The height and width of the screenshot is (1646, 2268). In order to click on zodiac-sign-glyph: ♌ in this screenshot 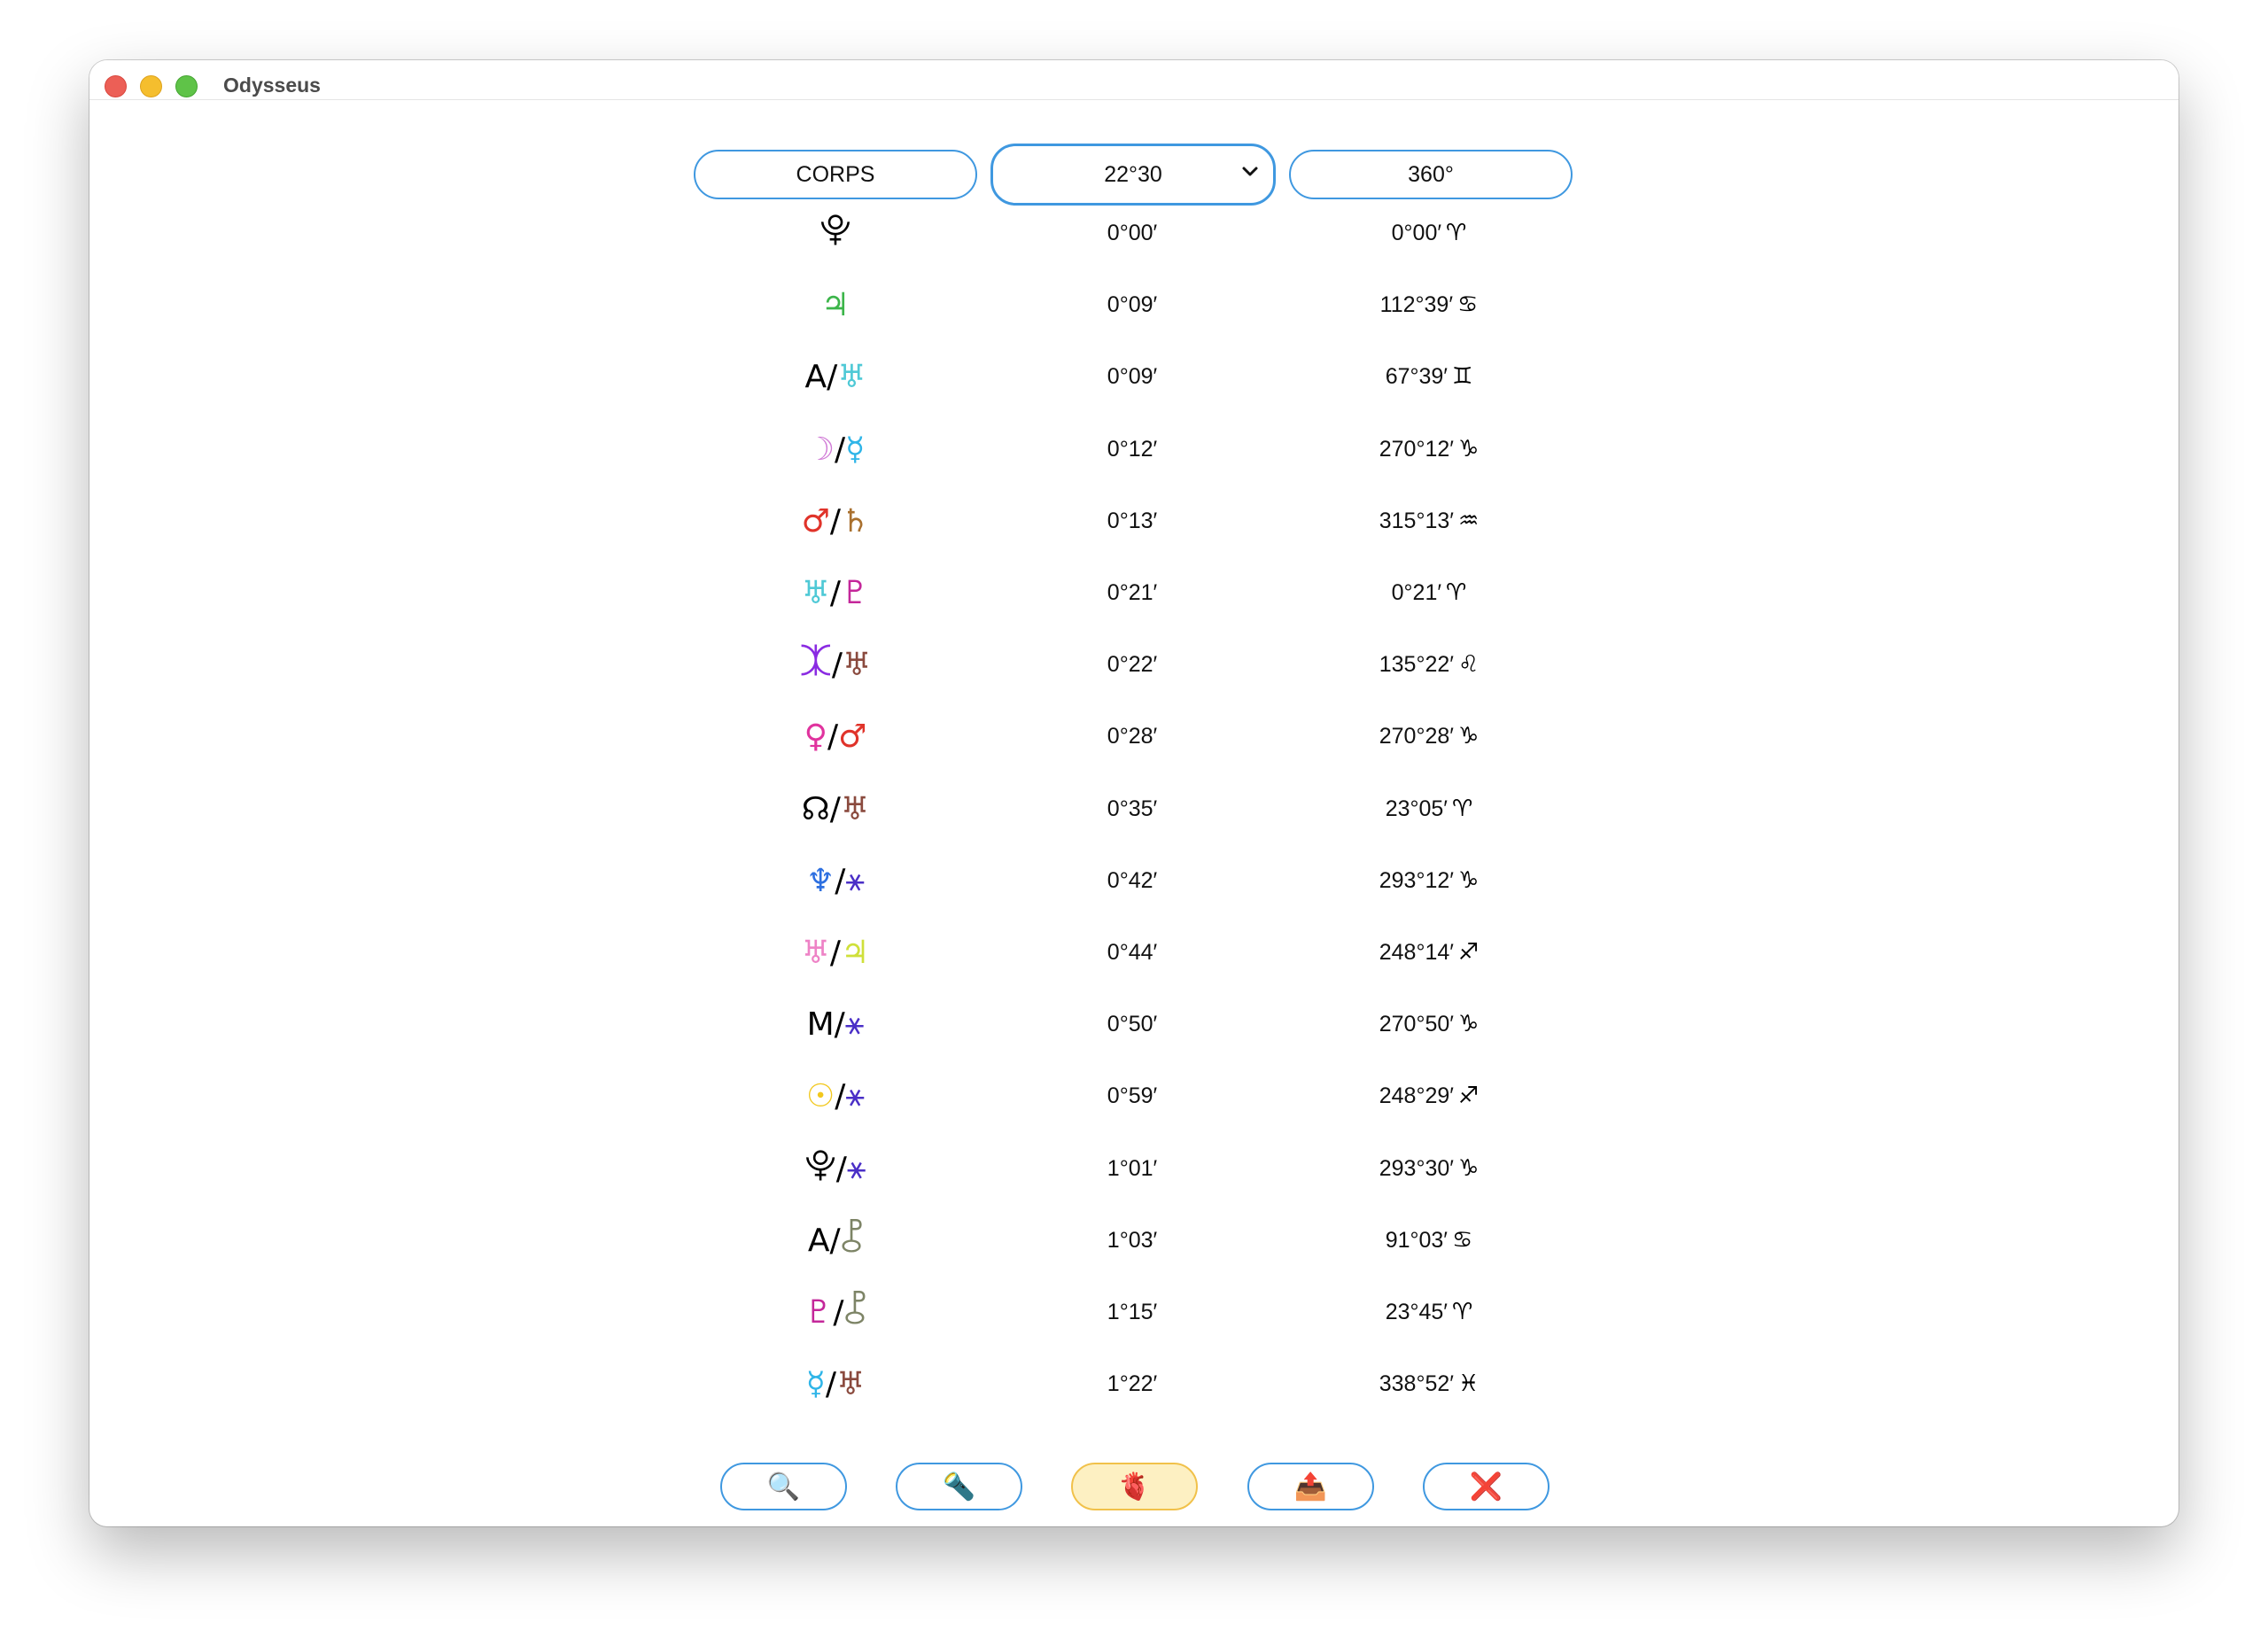, I will do `click(1468, 664)`.